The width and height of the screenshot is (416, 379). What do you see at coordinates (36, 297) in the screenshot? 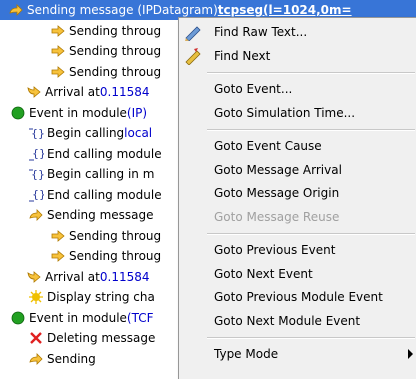
I see `display-string-icon` at bounding box center [36, 297].